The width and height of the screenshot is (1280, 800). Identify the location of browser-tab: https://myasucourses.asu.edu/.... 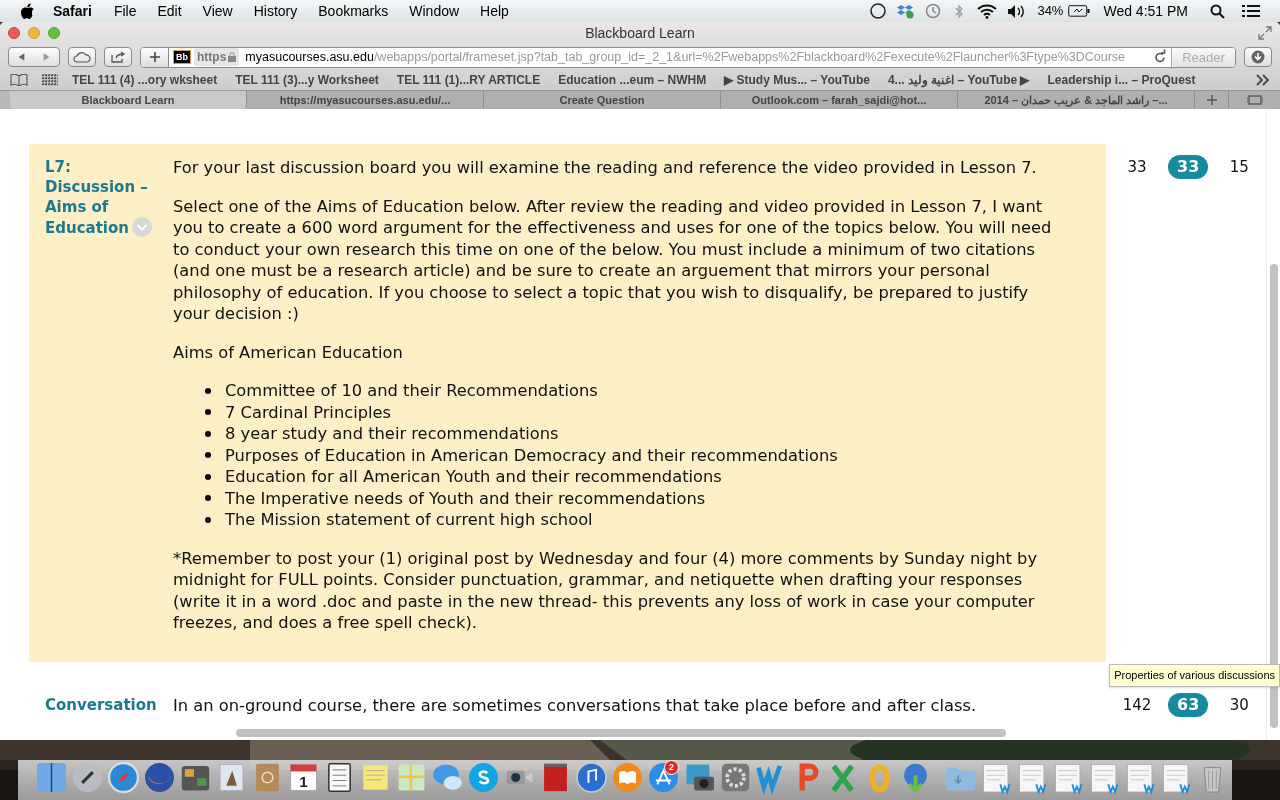
(365, 100).